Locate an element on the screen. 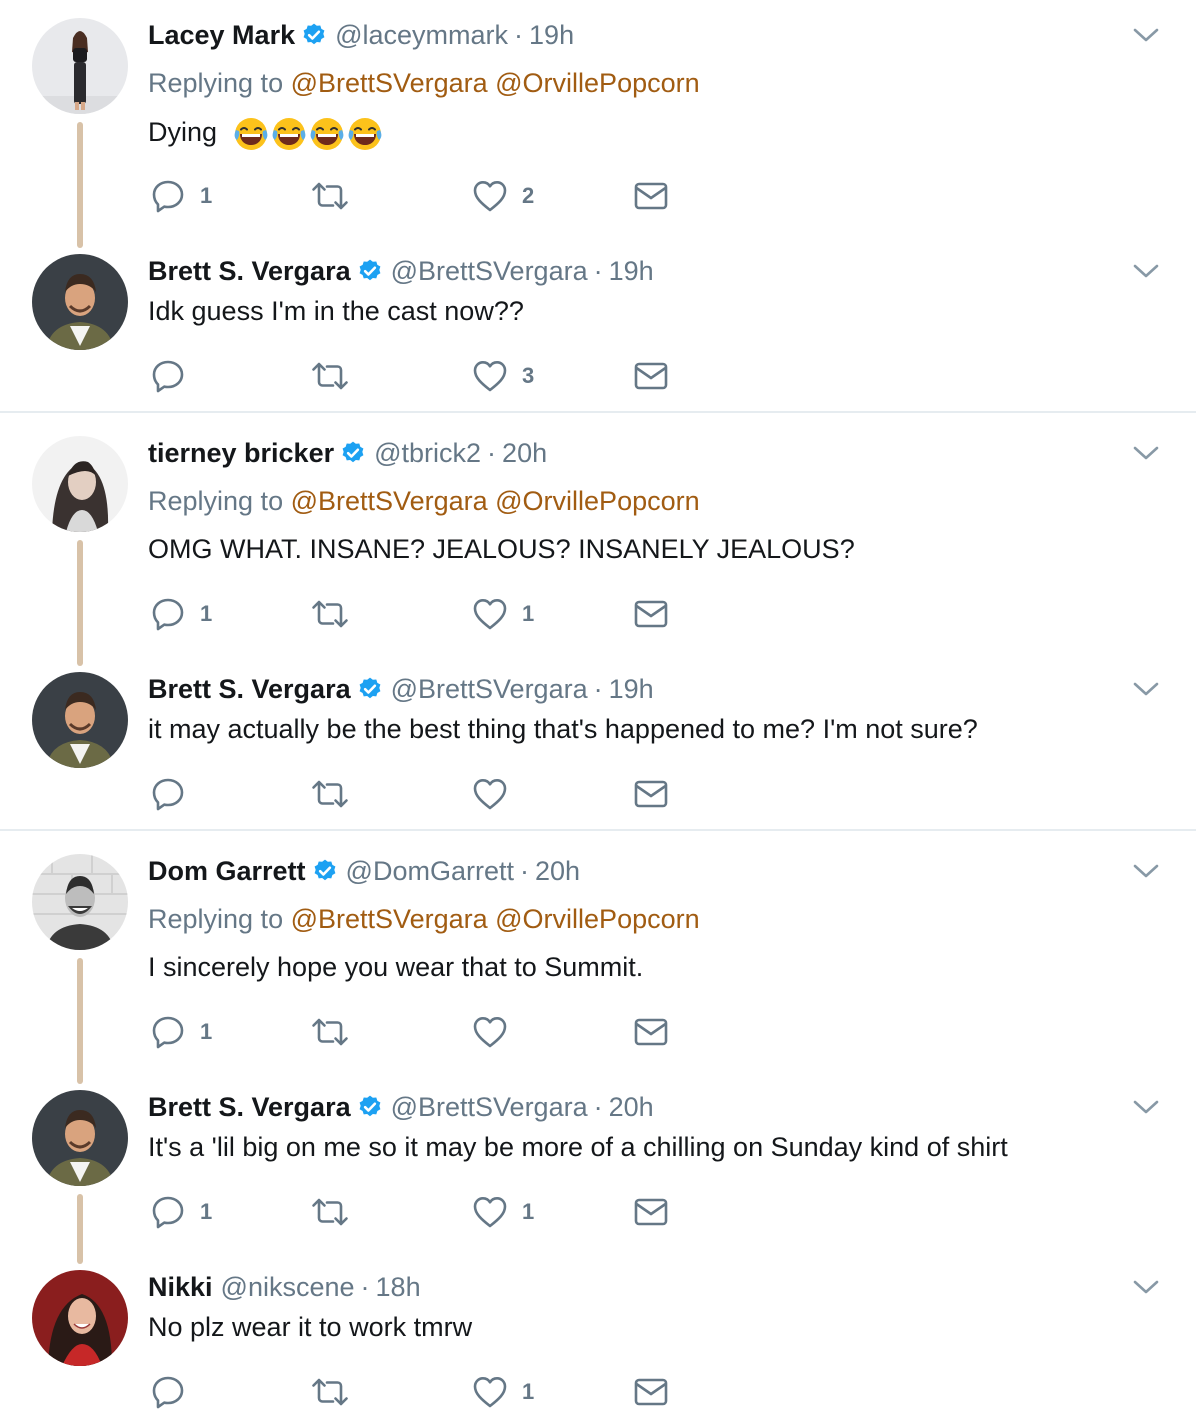  handle: @nikscene is located at coordinates (288, 1287).